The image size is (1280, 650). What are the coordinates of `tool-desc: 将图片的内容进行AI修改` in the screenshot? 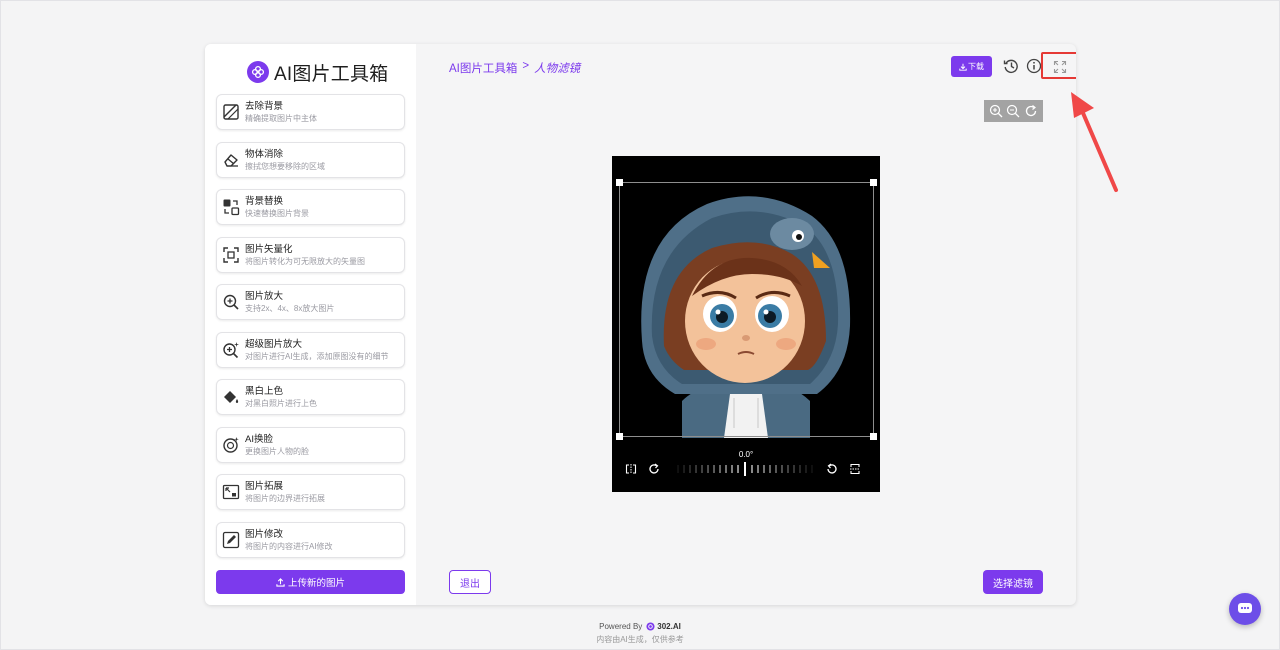 It's located at (289, 546).